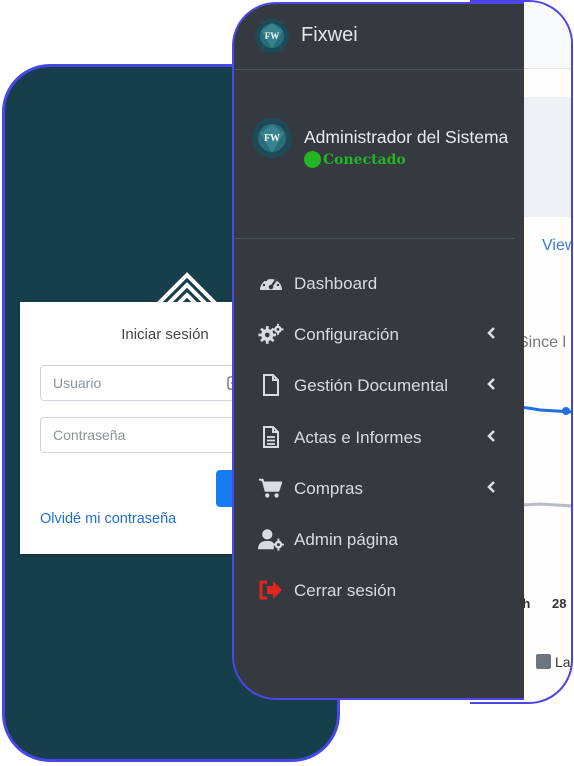 This screenshot has height=766, width=574. What do you see at coordinates (371, 385) in the screenshot?
I see `sidebar-item-label: Gestión Documental` at bounding box center [371, 385].